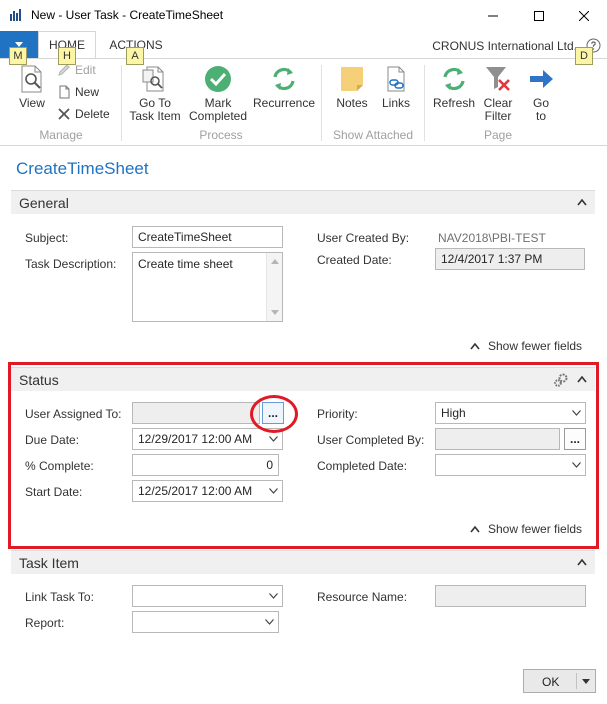  What do you see at coordinates (185, 264) in the screenshot?
I see `task-description-text: Create time sheet` at bounding box center [185, 264].